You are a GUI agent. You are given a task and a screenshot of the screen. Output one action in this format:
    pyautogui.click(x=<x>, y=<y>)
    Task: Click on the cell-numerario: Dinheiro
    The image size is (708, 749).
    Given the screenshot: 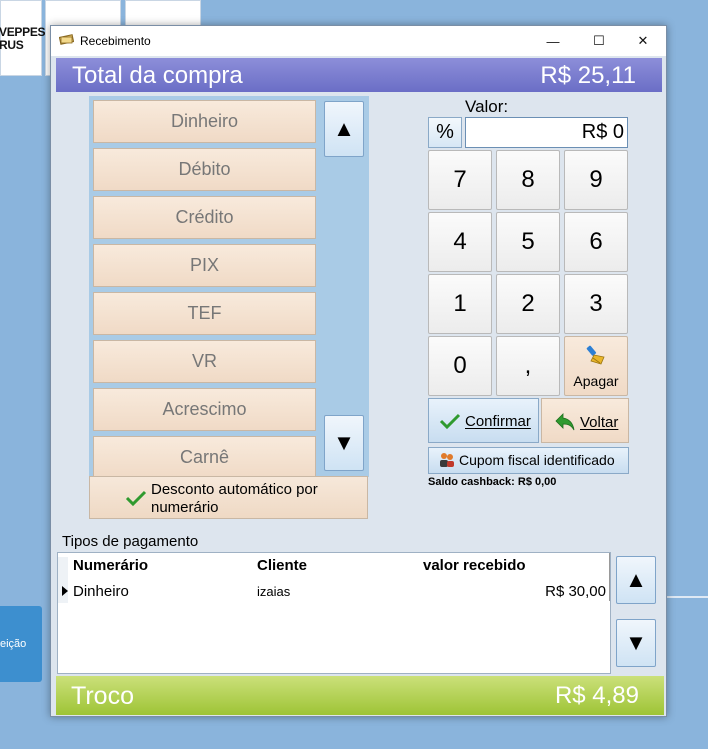 What is the action you would take?
    pyautogui.click(x=101, y=591)
    